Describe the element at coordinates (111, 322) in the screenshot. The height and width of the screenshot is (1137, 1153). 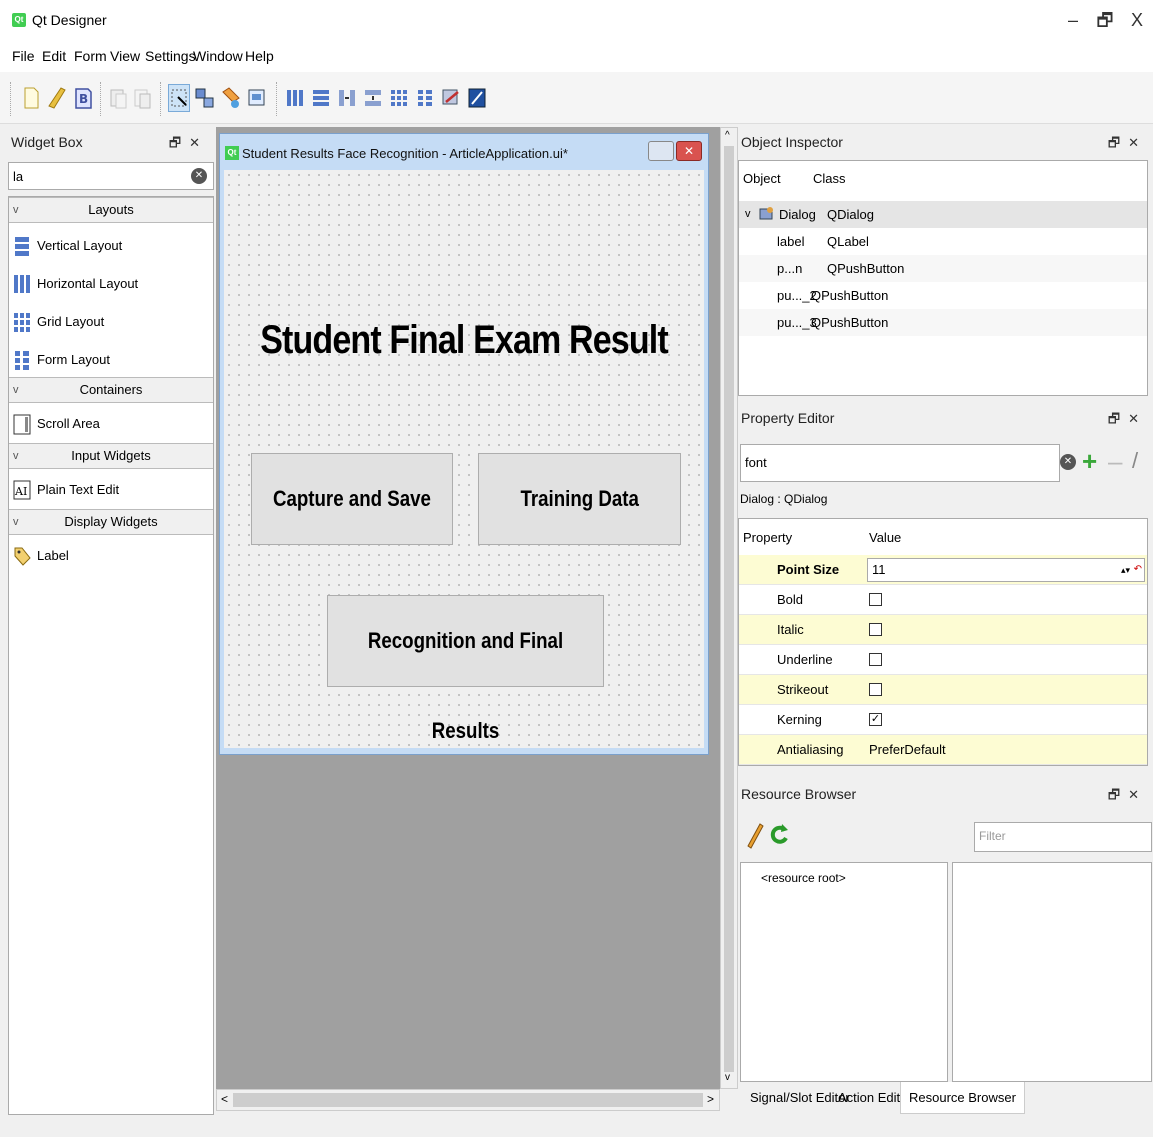
I see `widget-grid-layout: Grid Layout` at that location.